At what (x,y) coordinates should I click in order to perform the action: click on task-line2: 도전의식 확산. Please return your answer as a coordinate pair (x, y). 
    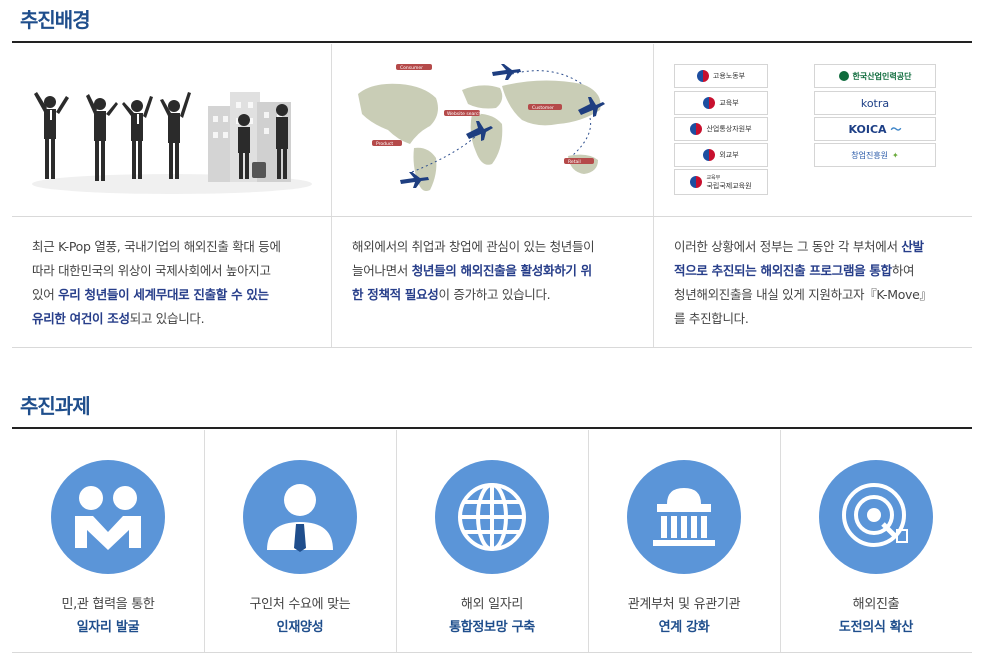
    Looking at the image, I should click on (876, 627).